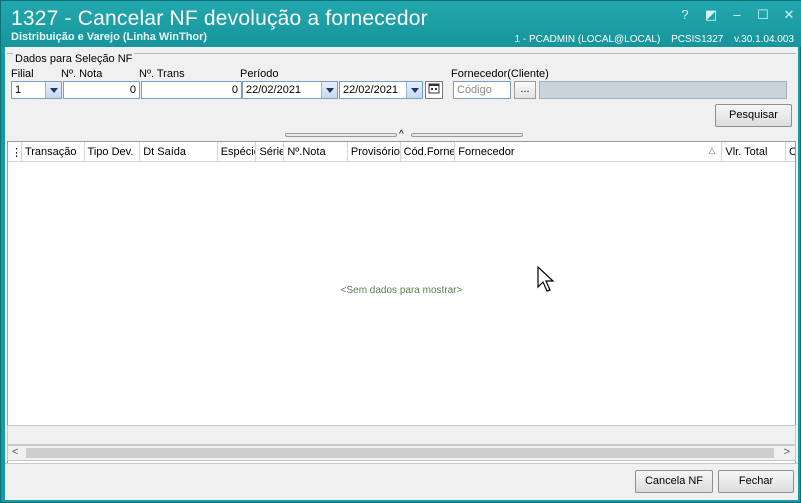  Describe the element at coordinates (109, 37) in the screenshot. I see `window-subtitle: Distribuição e Varejo (Linha WinThor)` at that location.